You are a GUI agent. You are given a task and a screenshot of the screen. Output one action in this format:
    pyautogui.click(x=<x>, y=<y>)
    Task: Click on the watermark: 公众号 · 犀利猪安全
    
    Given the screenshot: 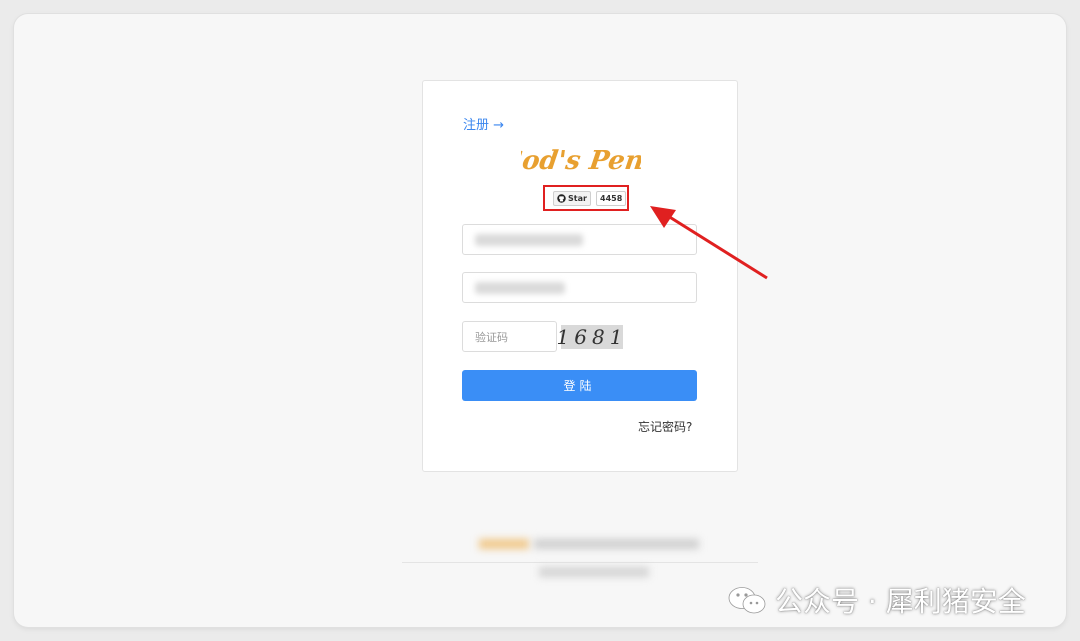 What is the action you would take?
    pyautogui.click(x=876, y=600)
    